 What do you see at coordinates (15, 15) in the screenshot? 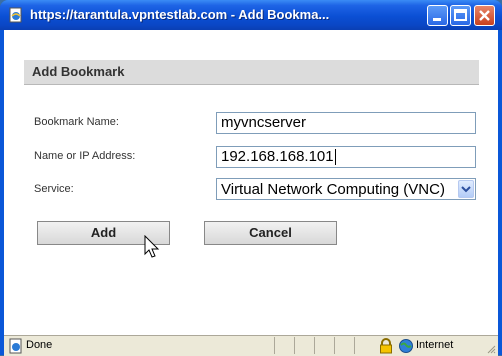
I see `ie-page-icon` at bounding box center [15, 15].